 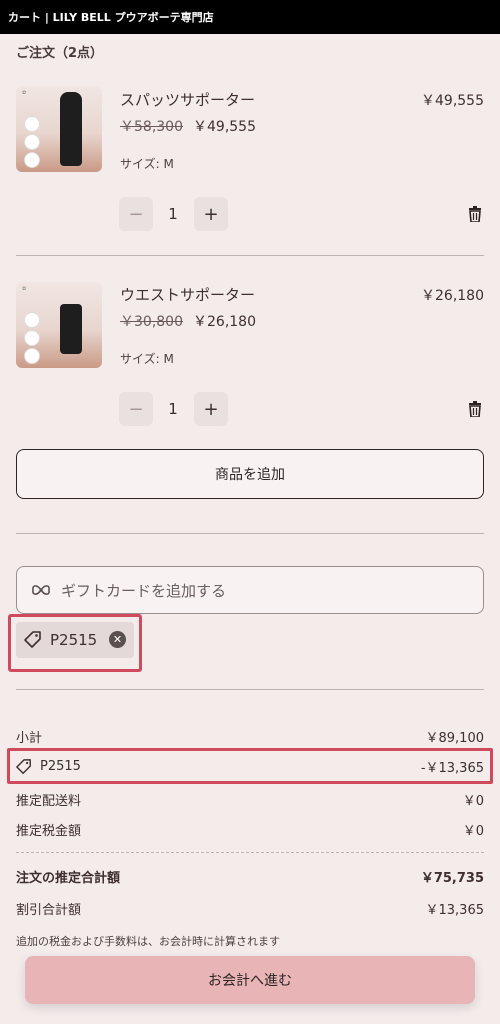 I want to click on header-bar: カート | LILY BELL プウアボーテ専門店, so click(x=250, y=17).